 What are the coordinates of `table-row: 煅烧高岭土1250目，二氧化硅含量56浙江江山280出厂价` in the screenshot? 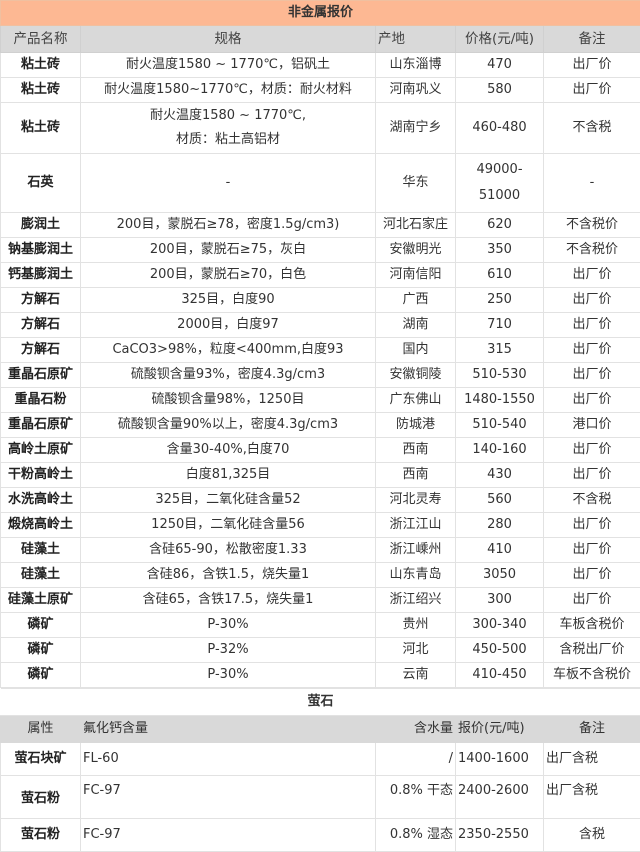 It's located at (320, 525).